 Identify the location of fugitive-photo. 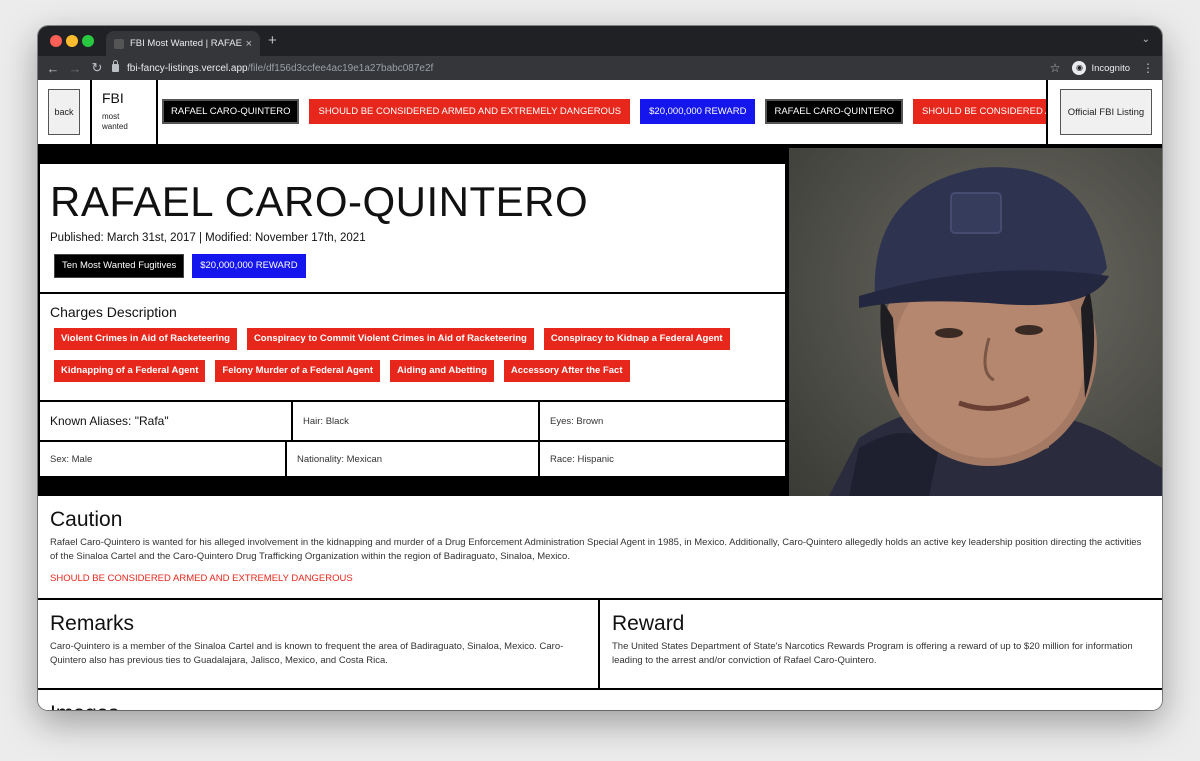
(975, 322).